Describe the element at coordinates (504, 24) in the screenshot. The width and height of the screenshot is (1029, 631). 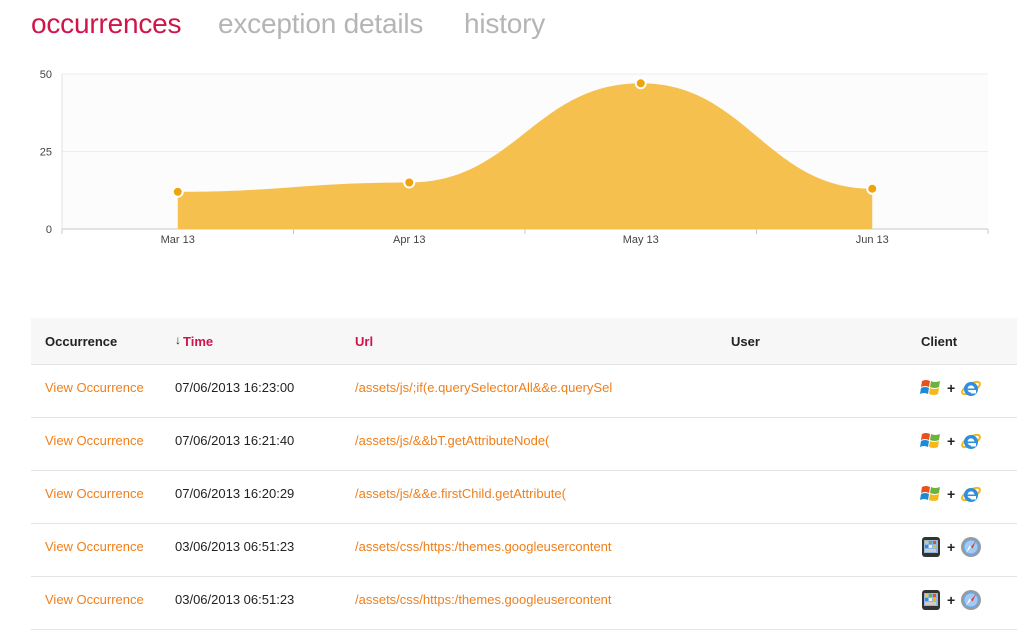
I see `tab-history: history` at that location.